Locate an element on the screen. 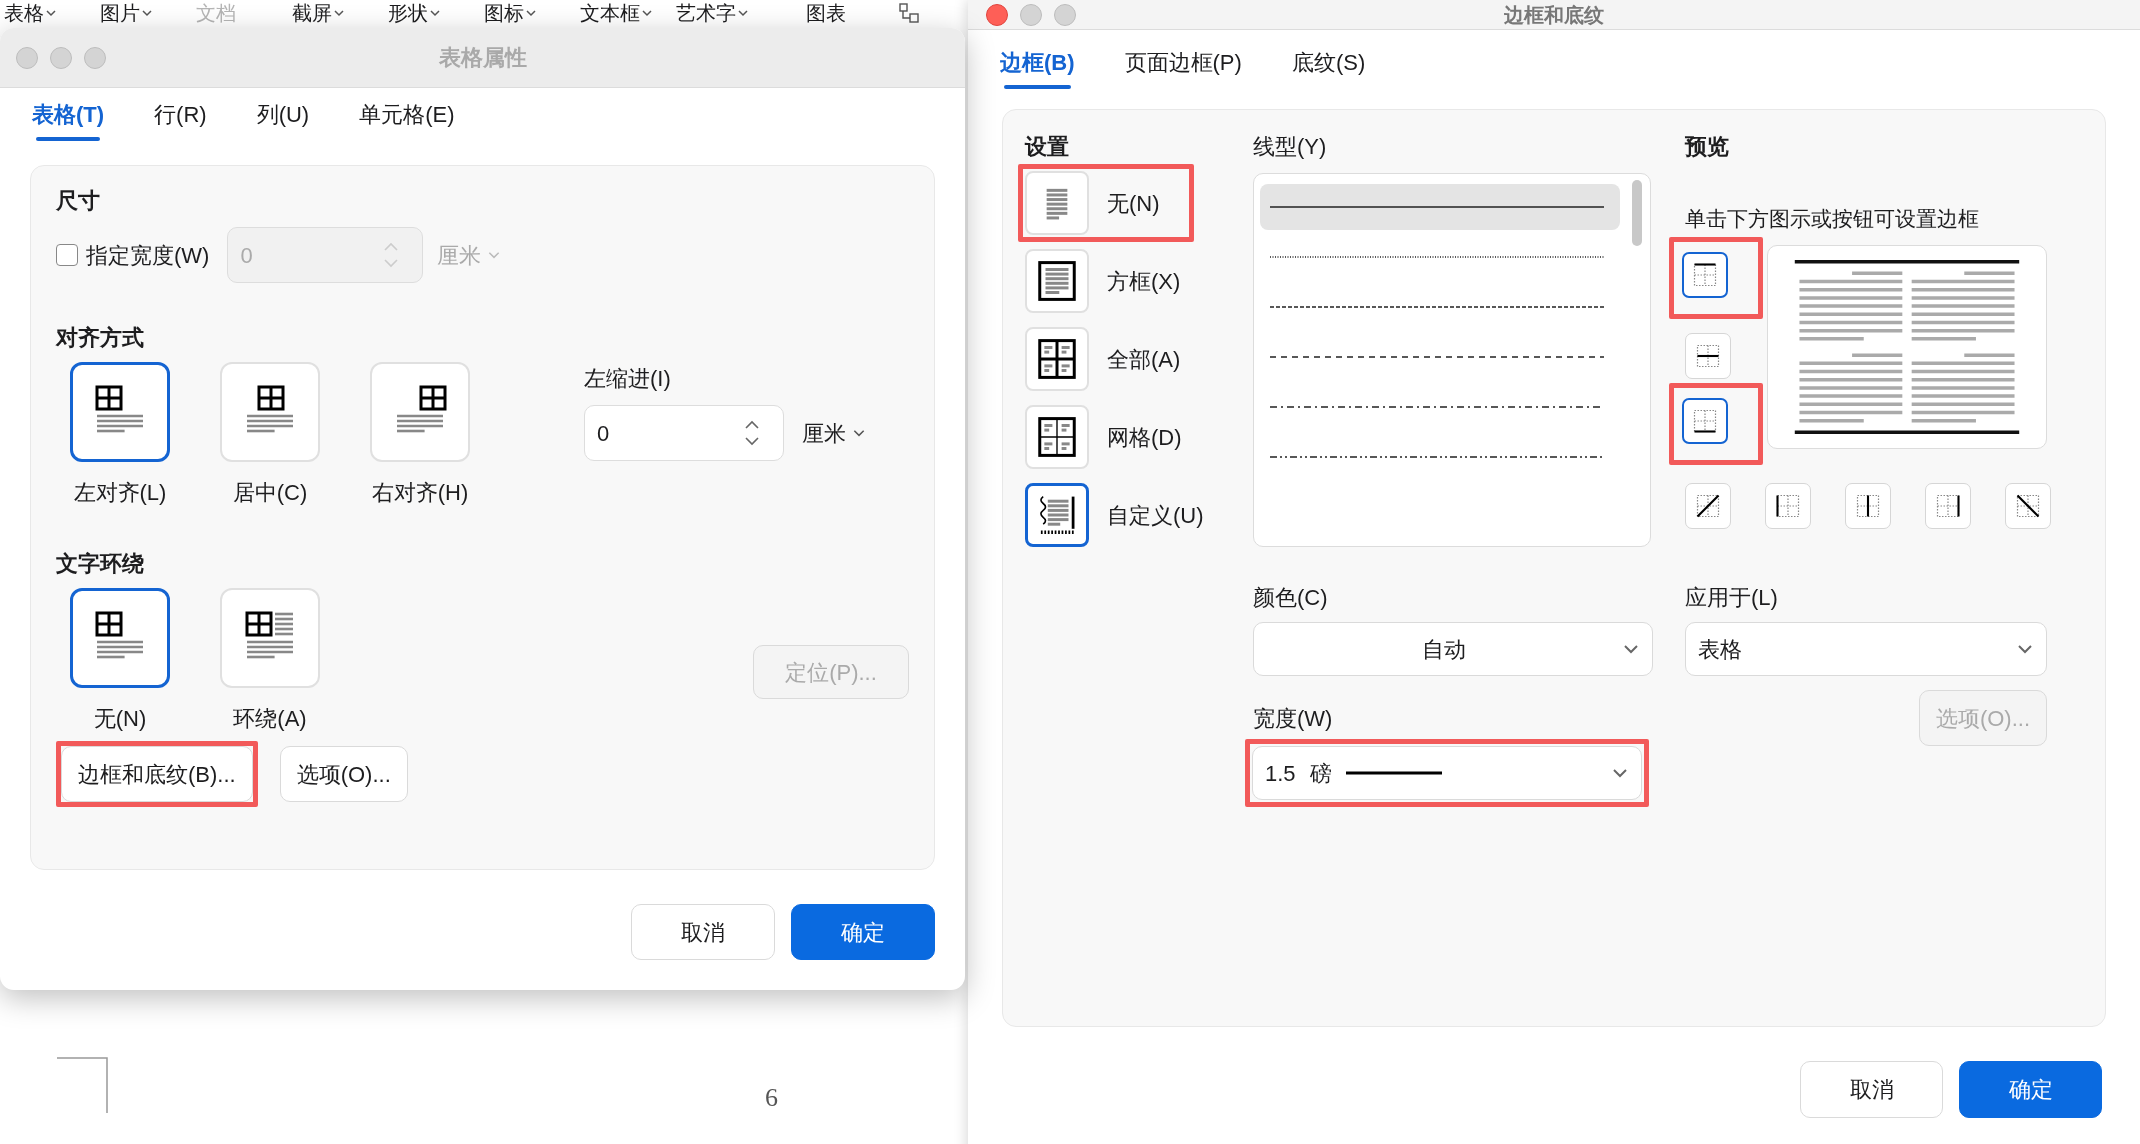  section-heading: 设置 is located at coordinates (1047, 147).